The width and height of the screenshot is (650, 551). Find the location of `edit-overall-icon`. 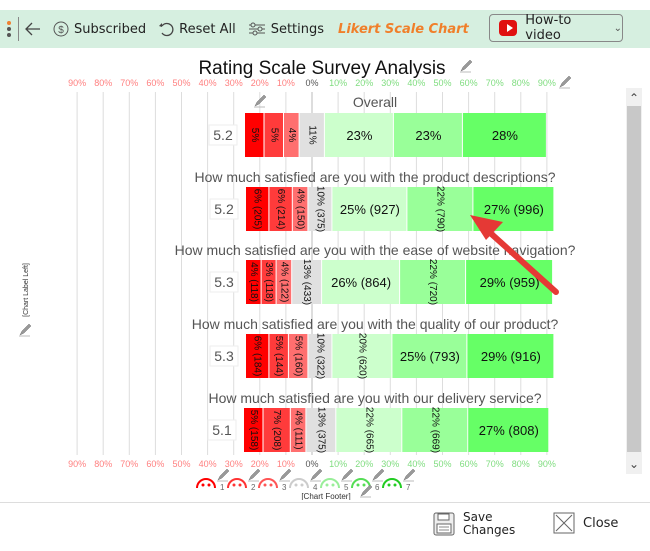

edit-overall-icon is located at coordinates (260, 100).